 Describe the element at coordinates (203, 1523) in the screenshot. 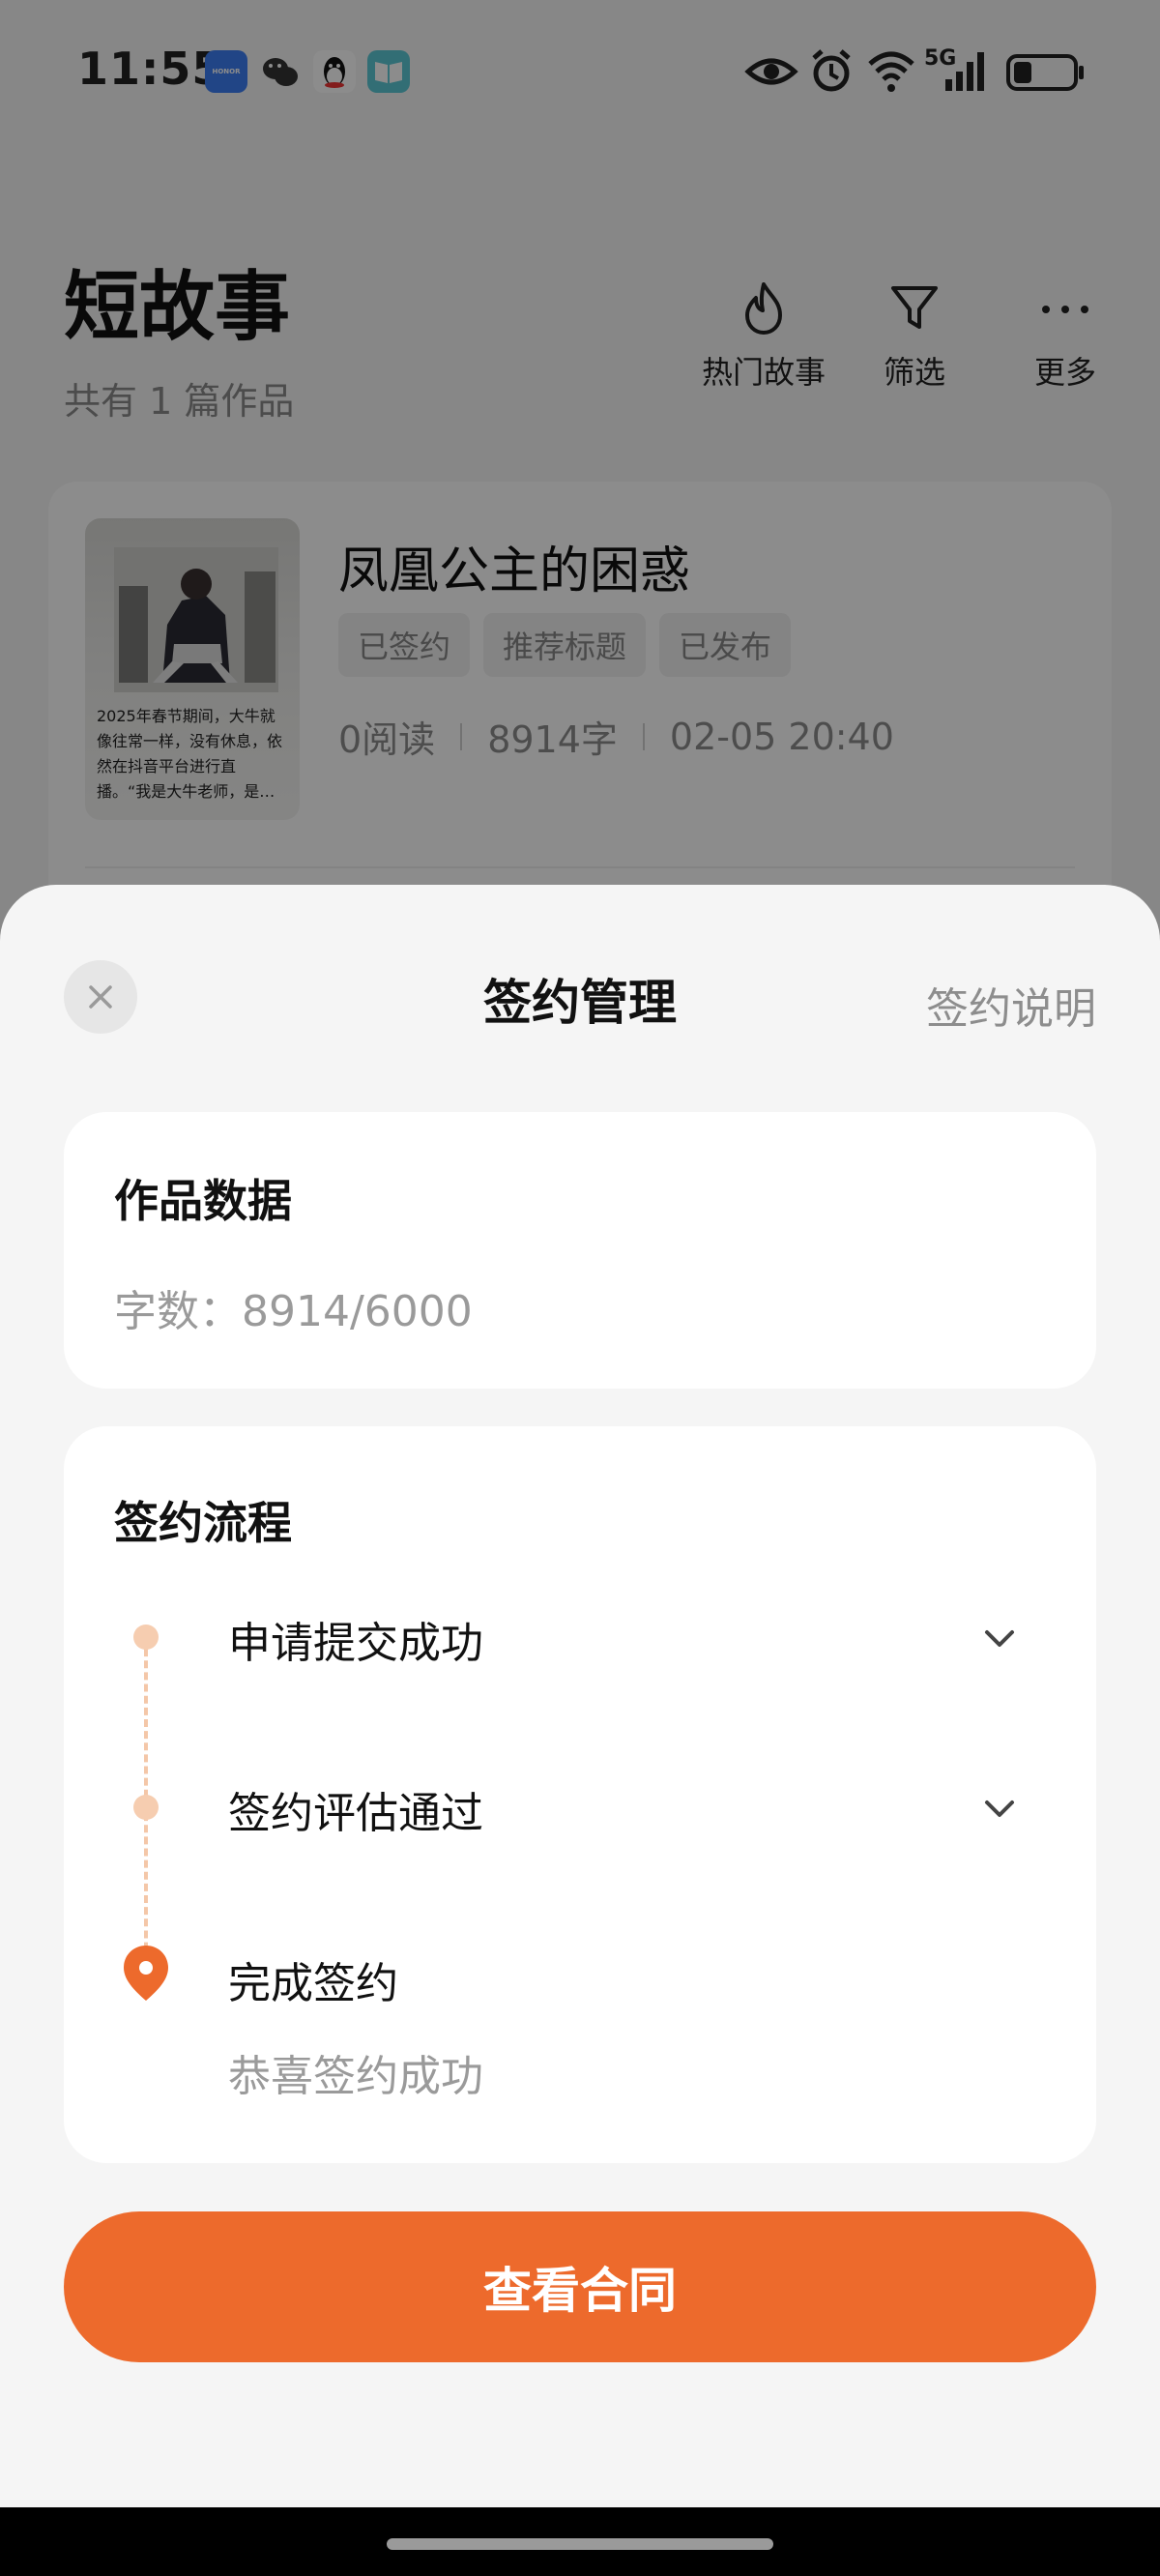

I see `signing-process-heading: 签约流程` at that location.